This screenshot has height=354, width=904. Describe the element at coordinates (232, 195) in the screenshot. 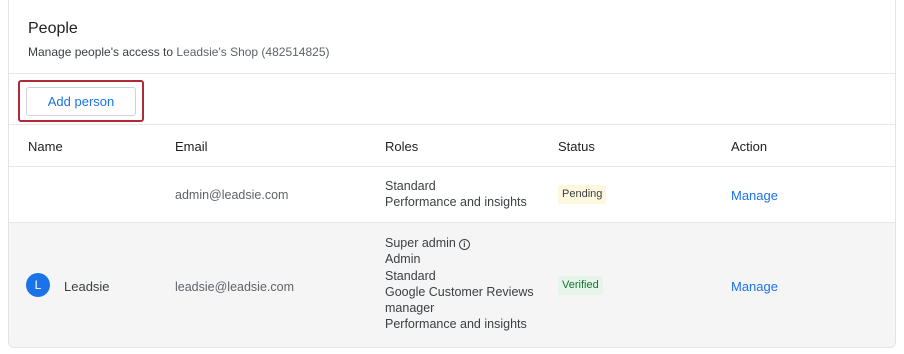

I see `person-email: admin@leadsie.com` at that location.